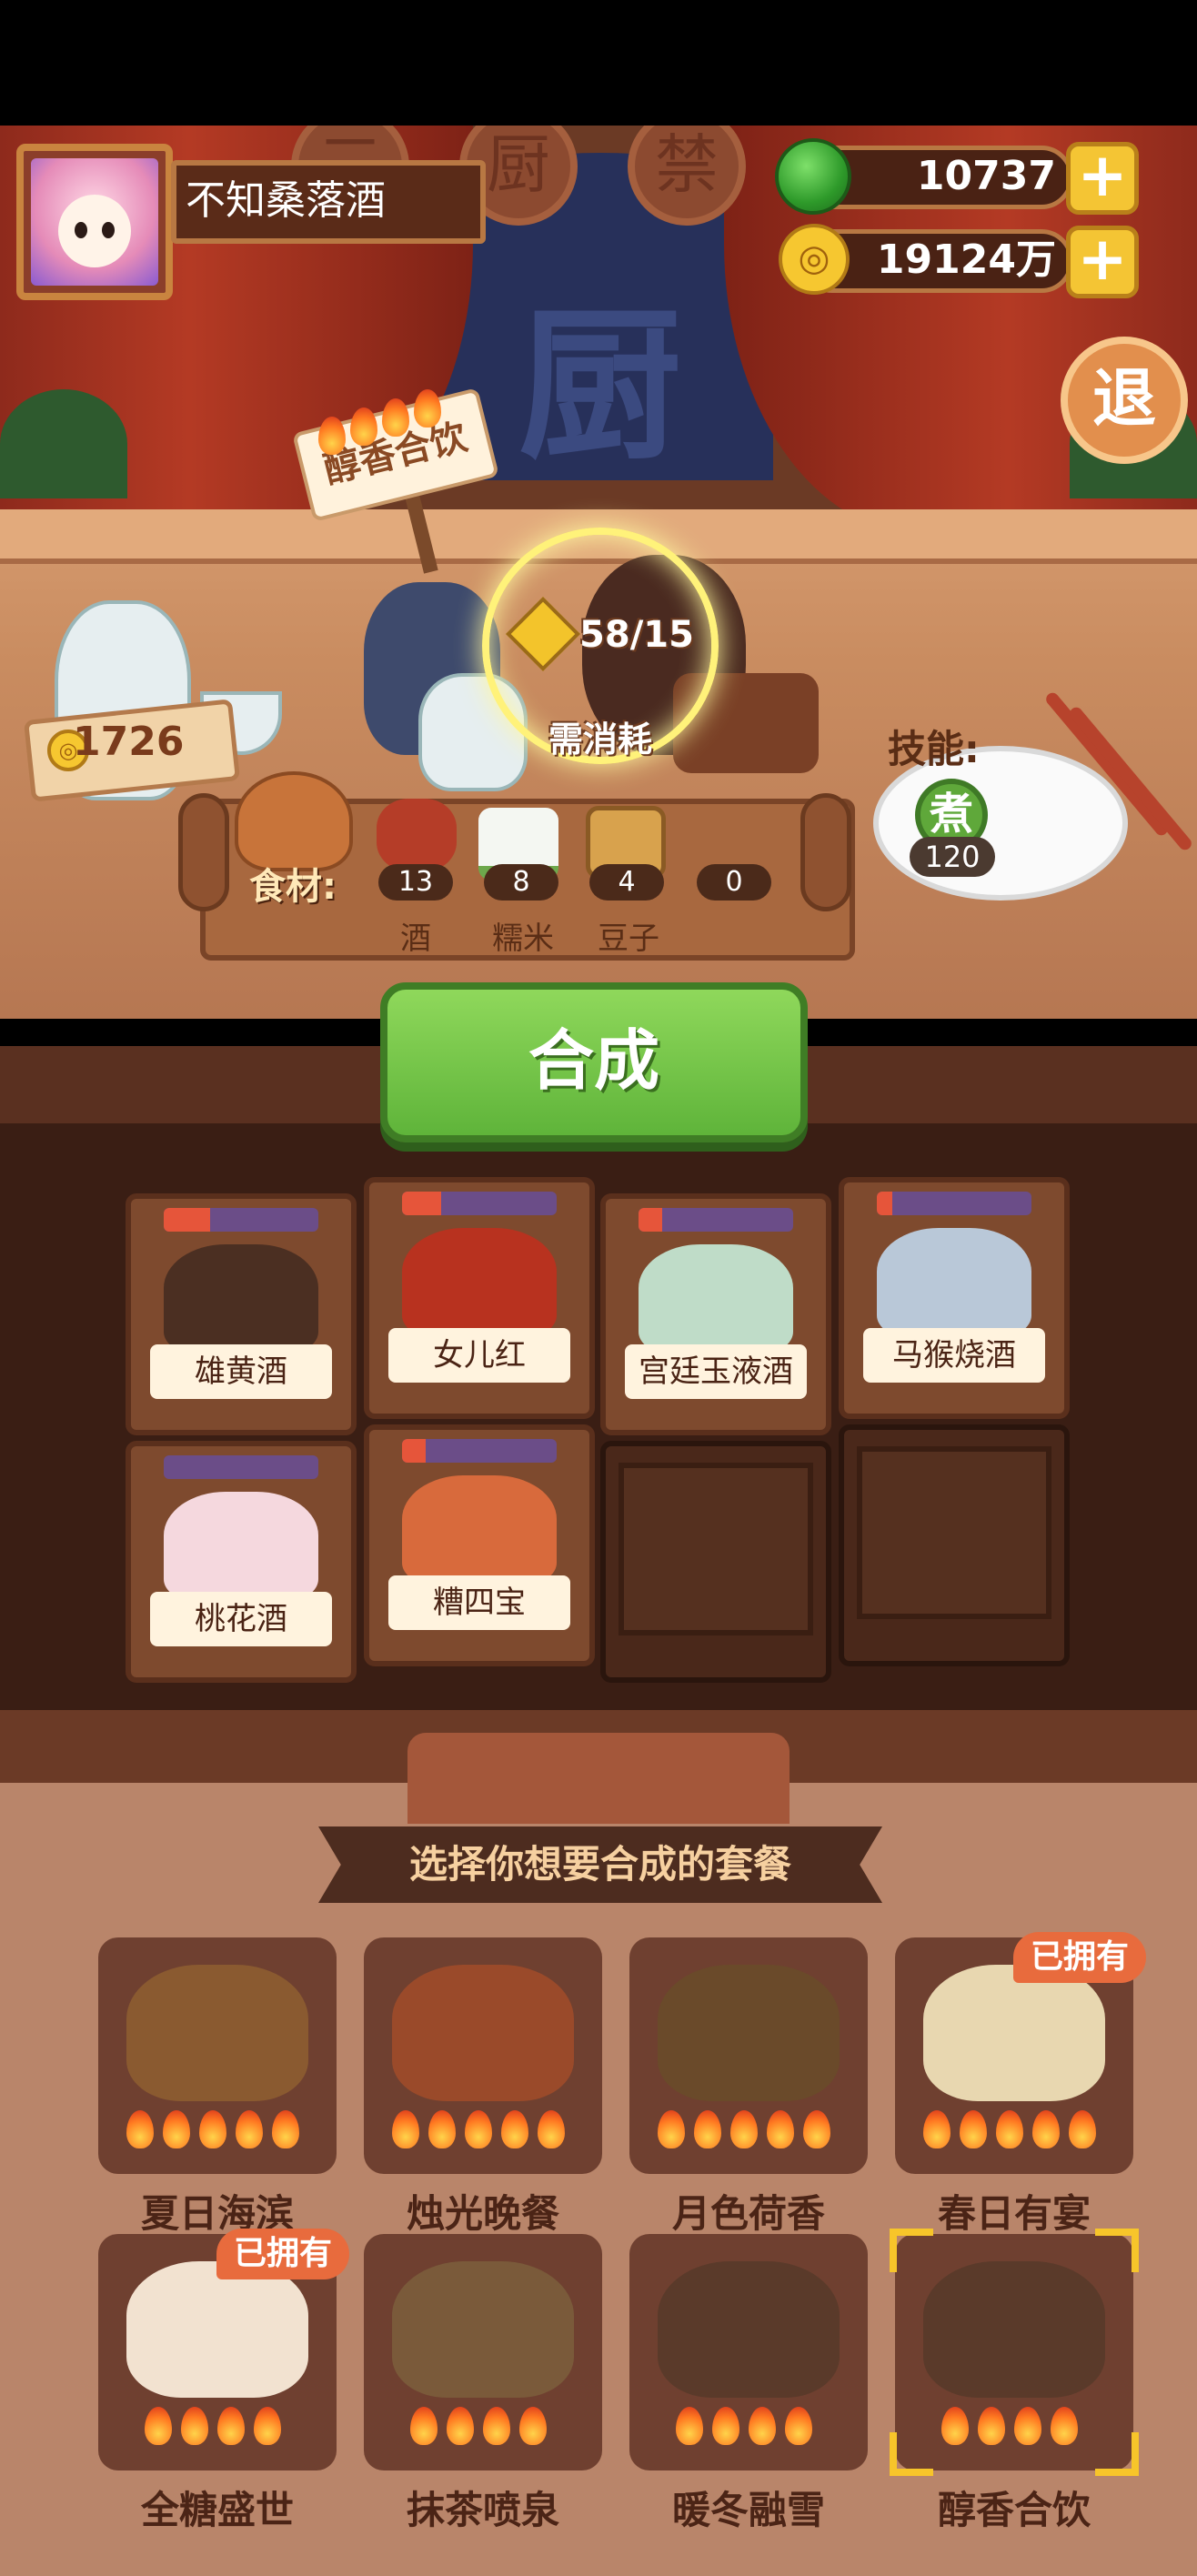 This screenshot has width=1197, height=2576. What do you see at coordinates (954, 1282) in the screenshot?
I see `monkey-wine-icon` at bounding box center [954, 1282].